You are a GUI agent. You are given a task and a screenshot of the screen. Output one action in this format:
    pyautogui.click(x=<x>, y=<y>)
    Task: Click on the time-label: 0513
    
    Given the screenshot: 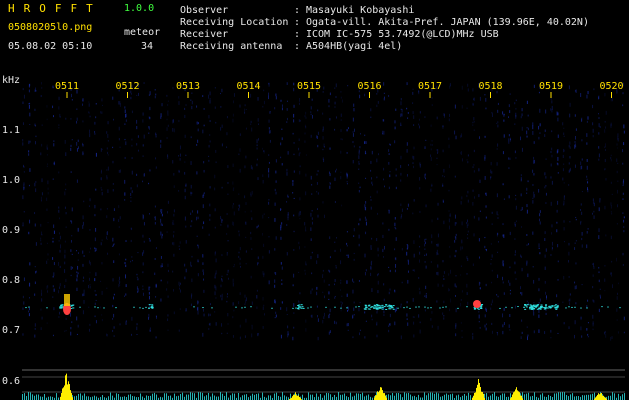 What is the action you would take?
    pyautogui.click(x=188, y=86)
    